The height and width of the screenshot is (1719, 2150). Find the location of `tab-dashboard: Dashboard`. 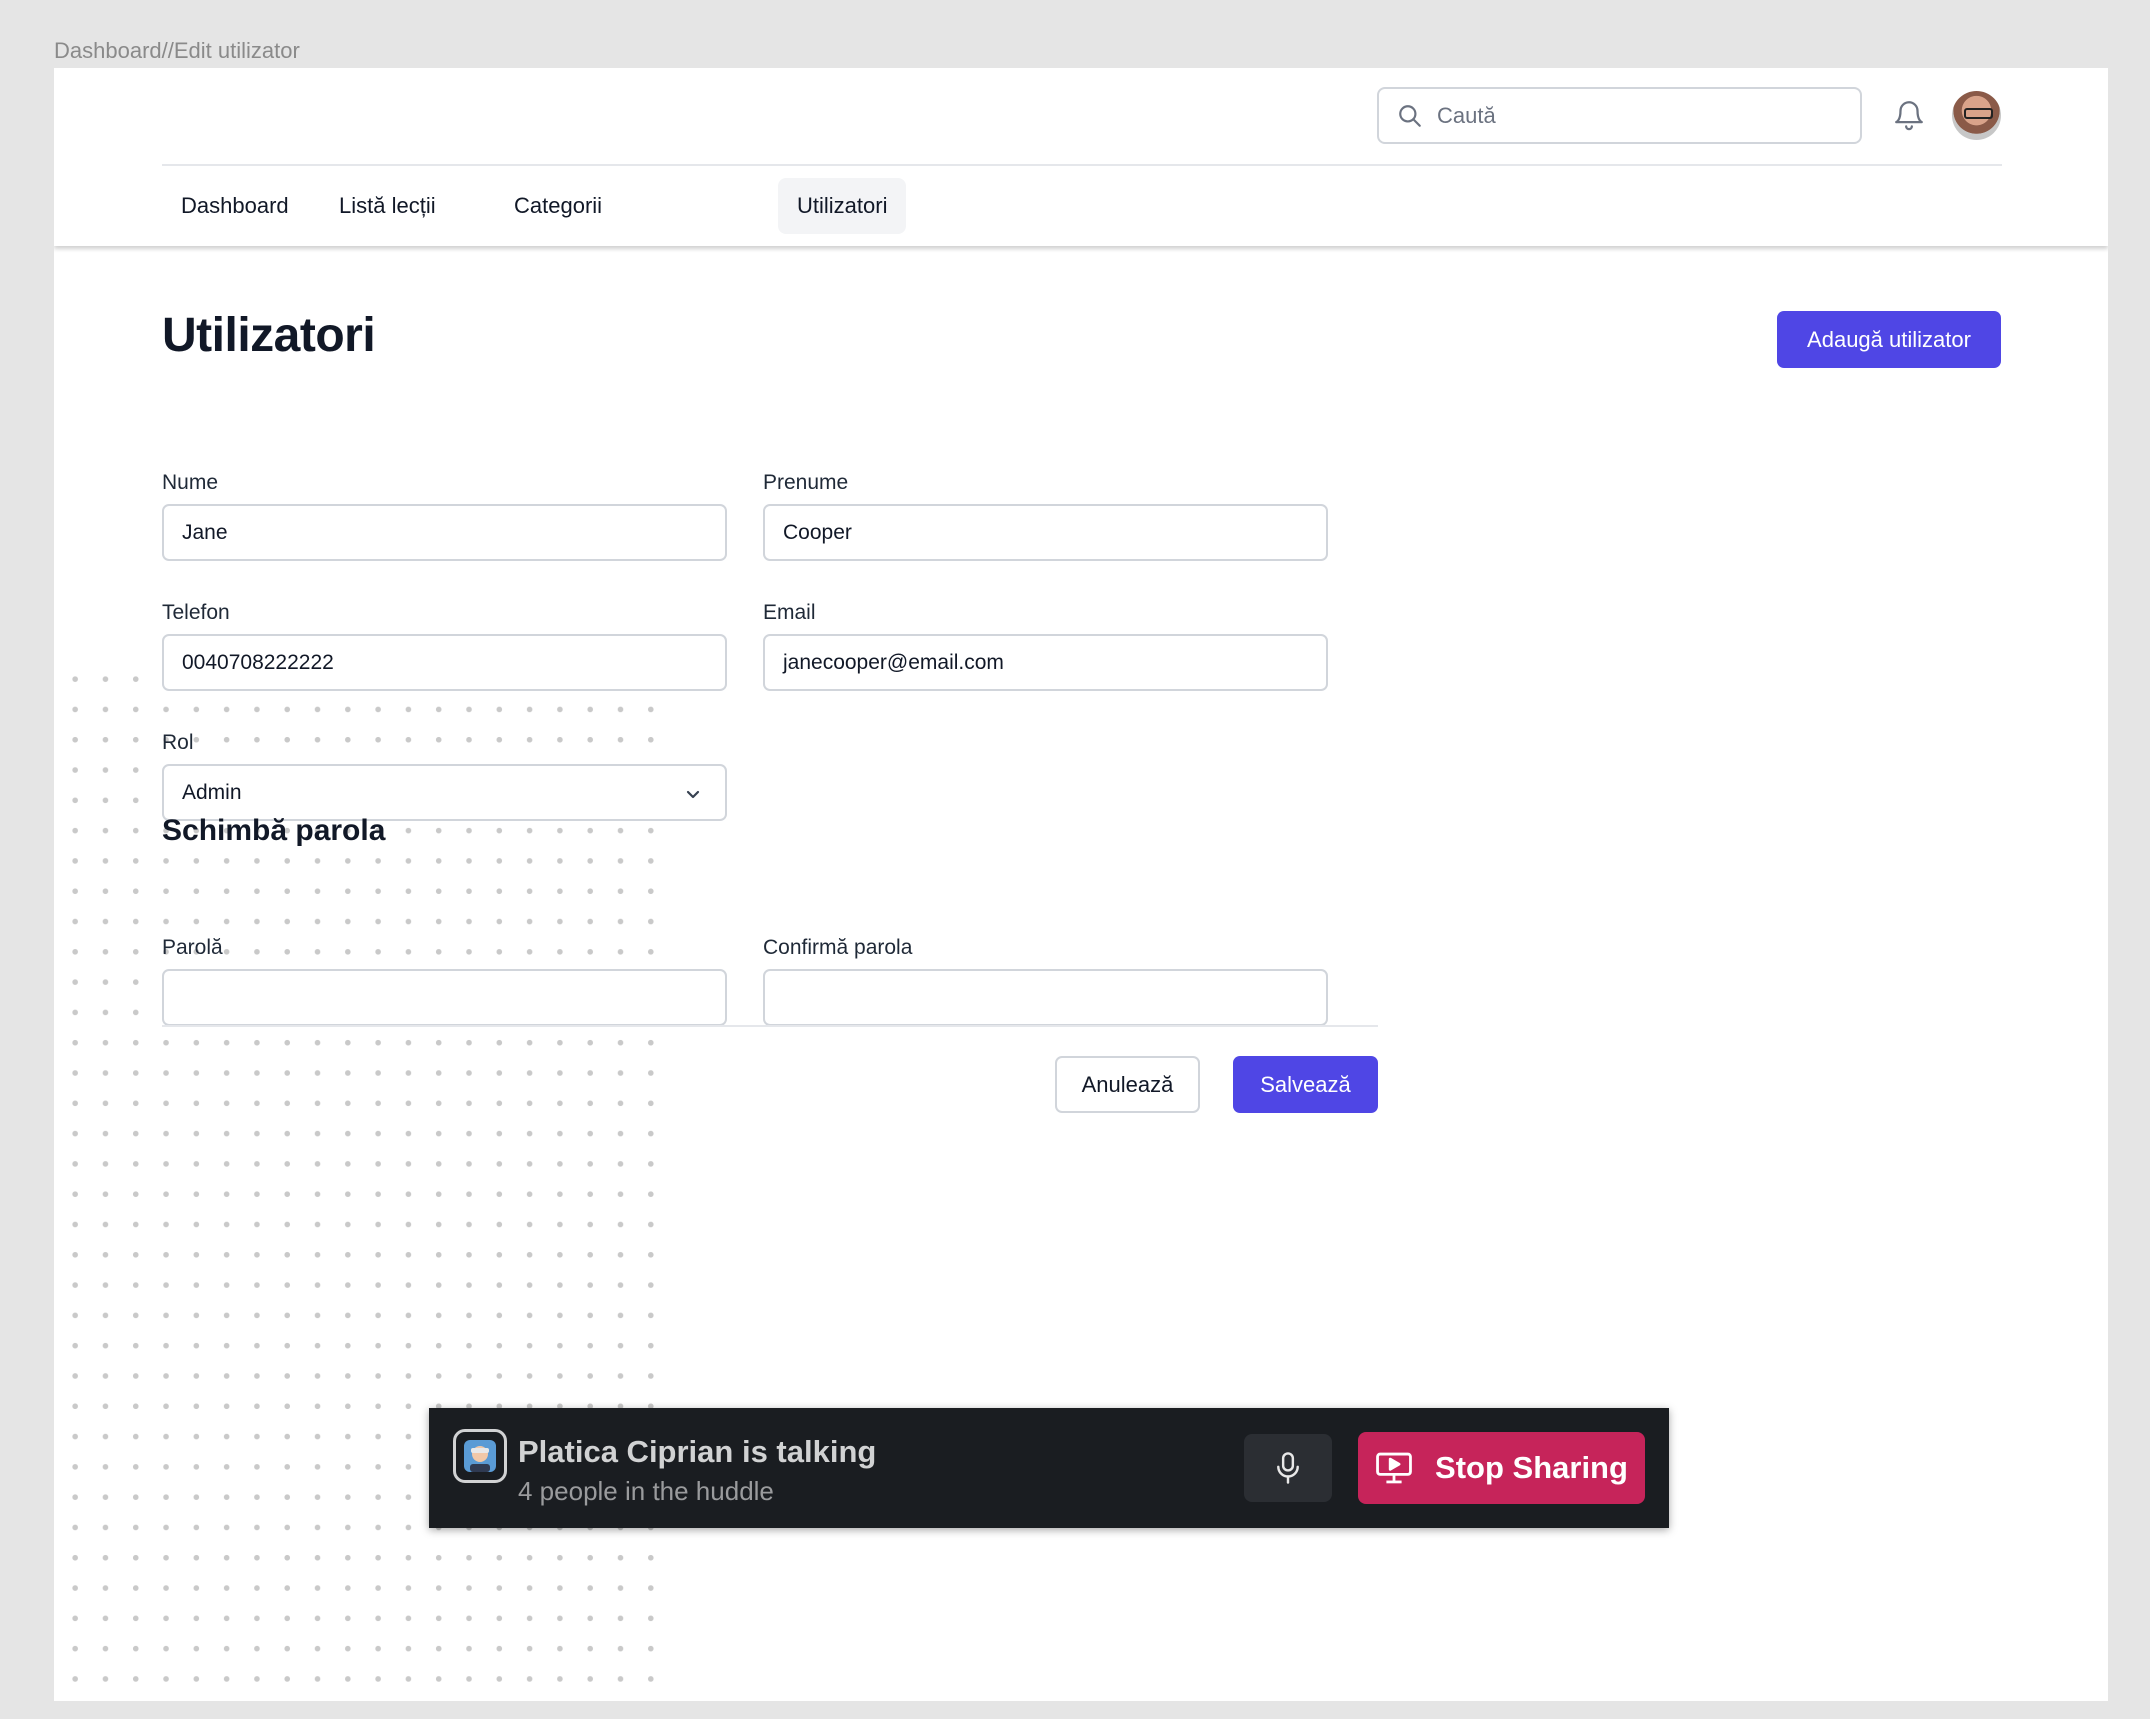

tab-dashboard: Dashboard is located at coordinates (235, 206).